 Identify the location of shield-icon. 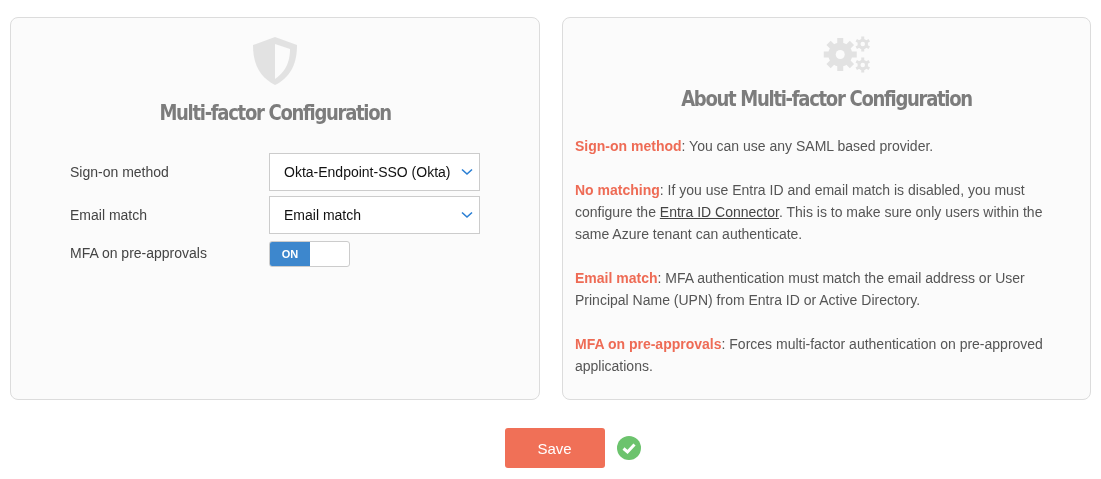
(275, 61).